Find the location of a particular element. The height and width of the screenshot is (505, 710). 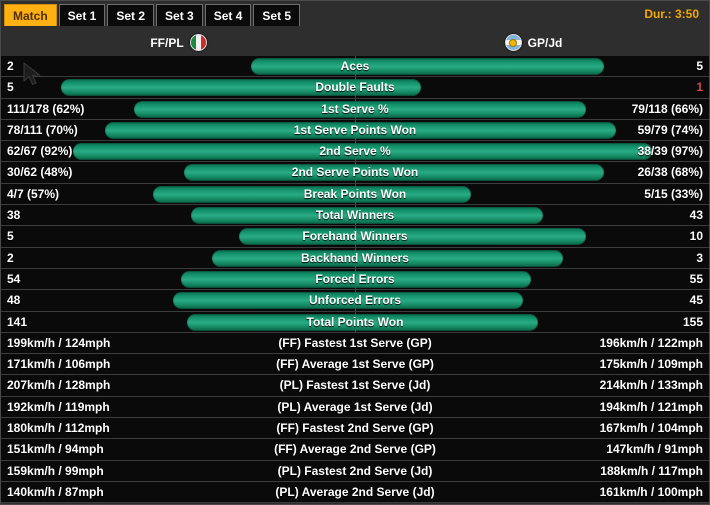

stat-value-right: 26/38 (68%) is located at coordinates (670, 172).